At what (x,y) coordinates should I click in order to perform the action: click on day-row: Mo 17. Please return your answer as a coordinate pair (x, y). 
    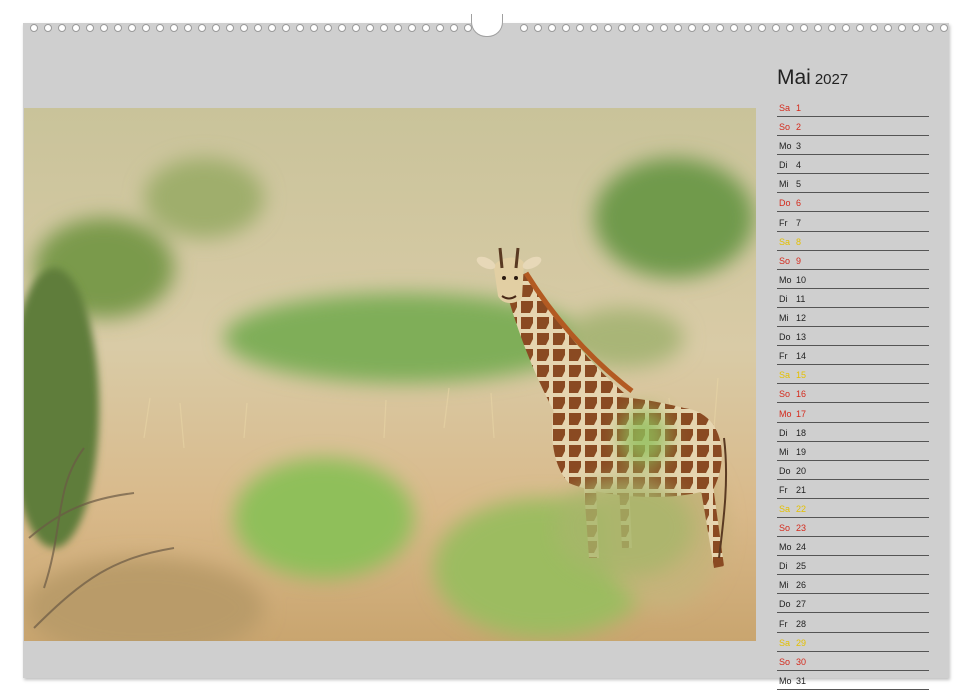
    Looking at the image, I should click on (853, 414).